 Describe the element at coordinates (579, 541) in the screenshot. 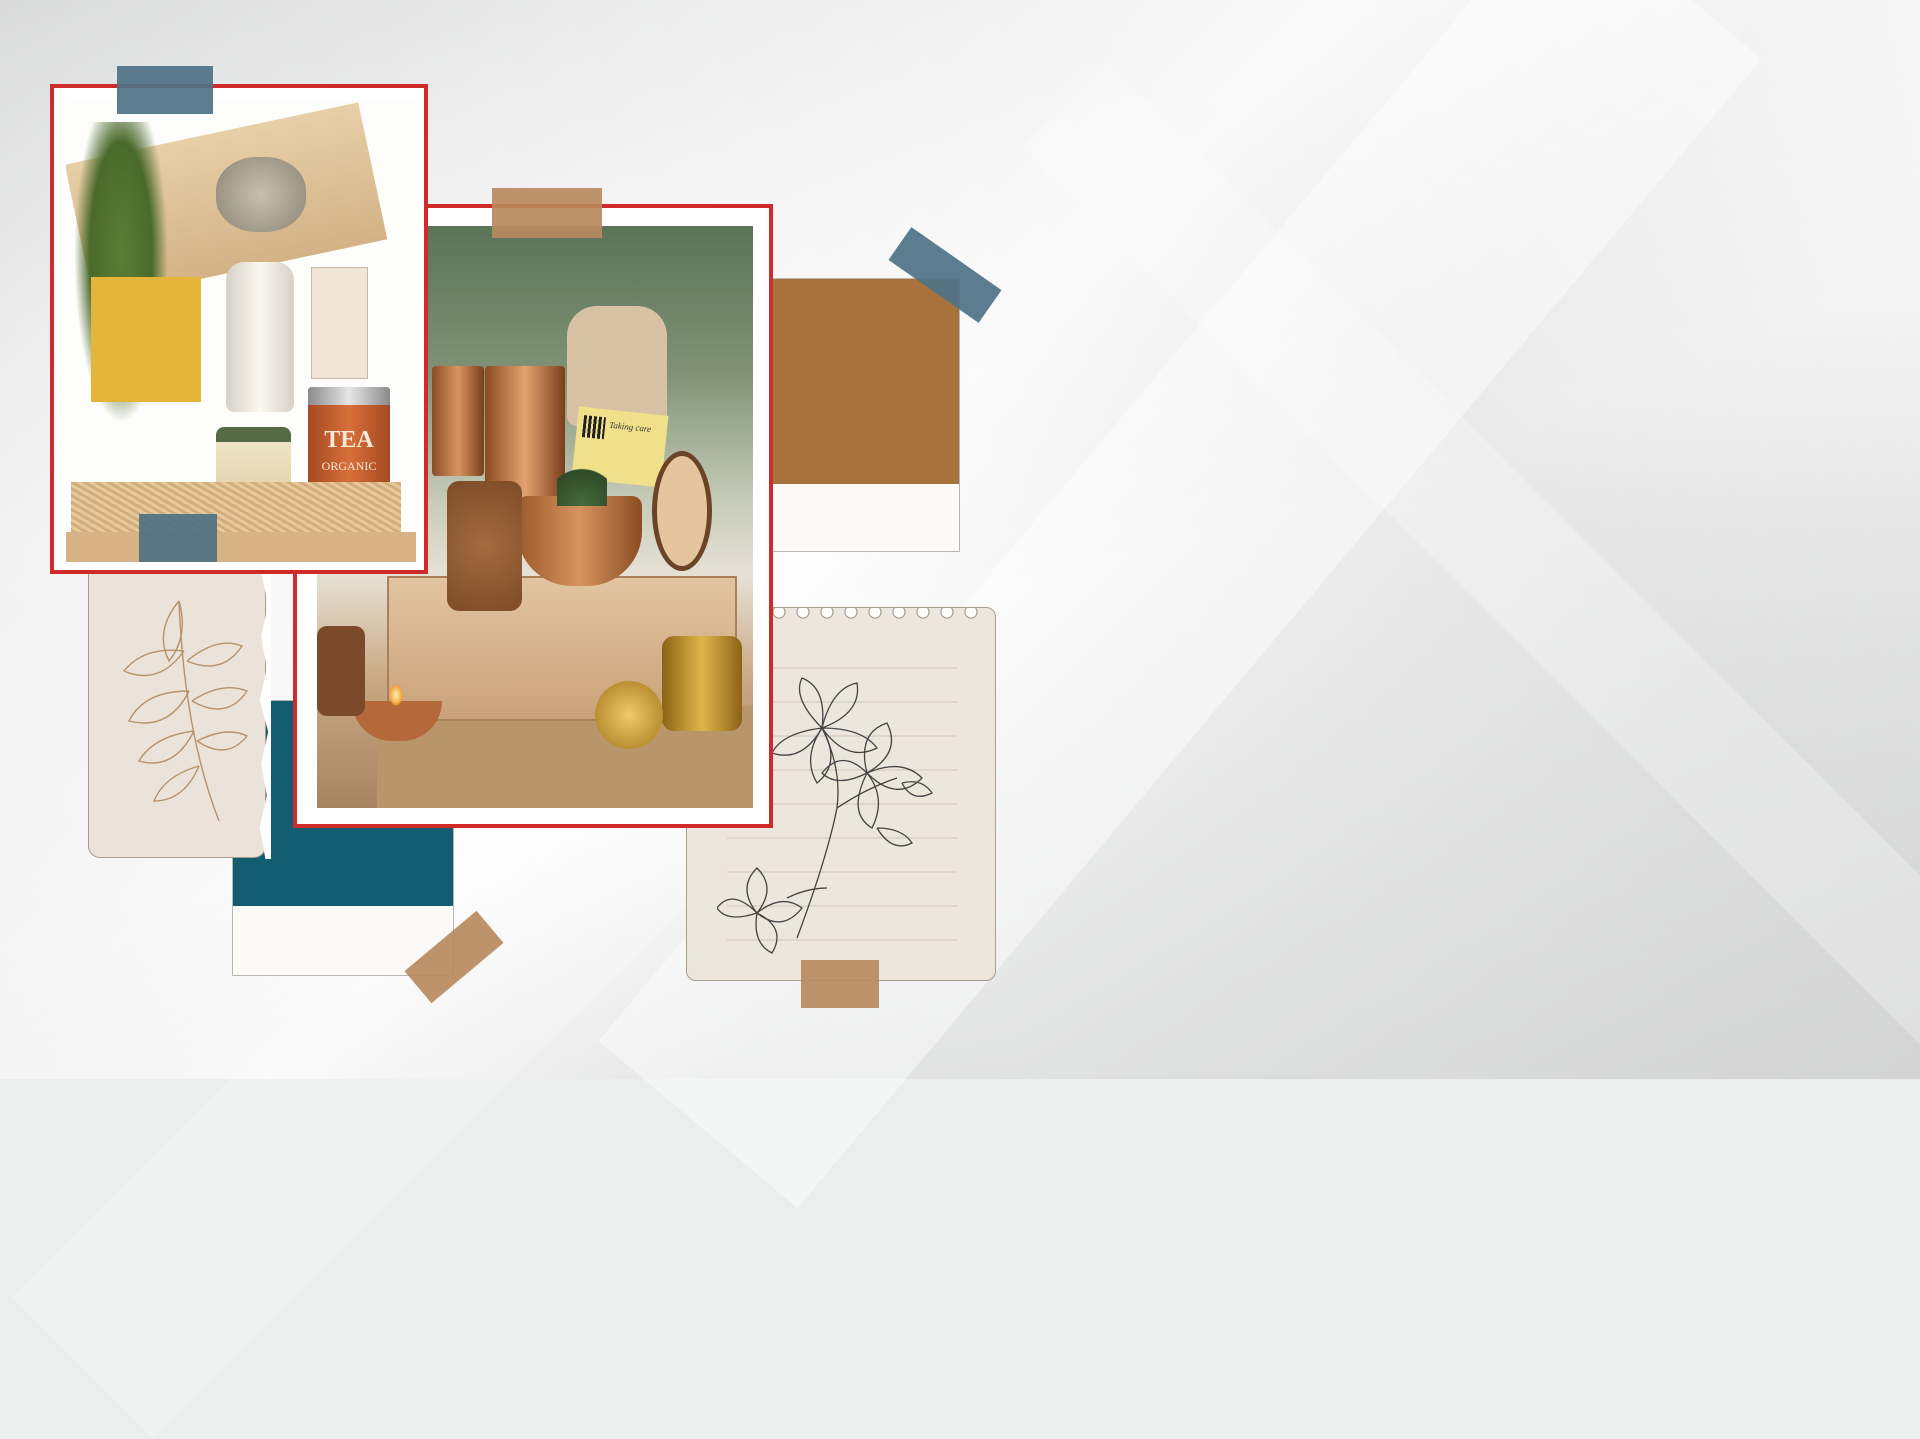

I see `copper-pot-plant` at that location.